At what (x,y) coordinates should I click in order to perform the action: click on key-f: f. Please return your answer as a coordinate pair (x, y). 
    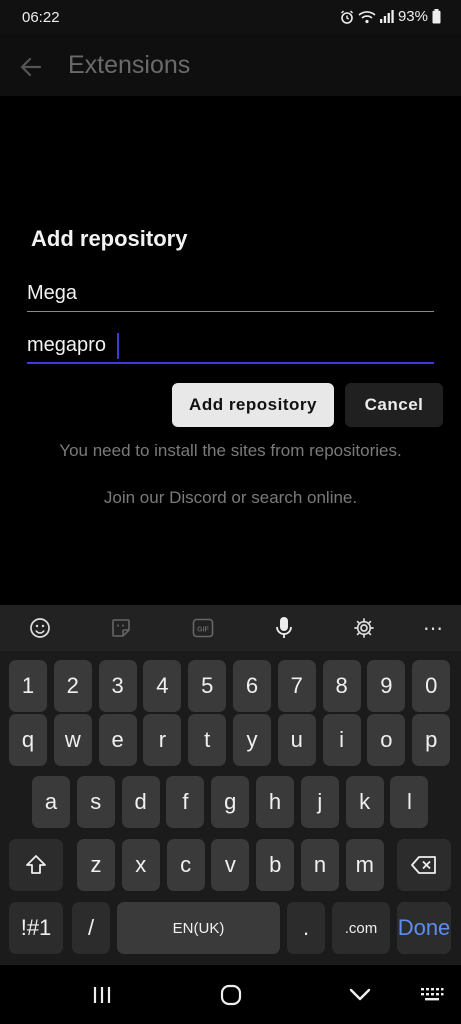
    Looking at the image, I should click on (185, 802).